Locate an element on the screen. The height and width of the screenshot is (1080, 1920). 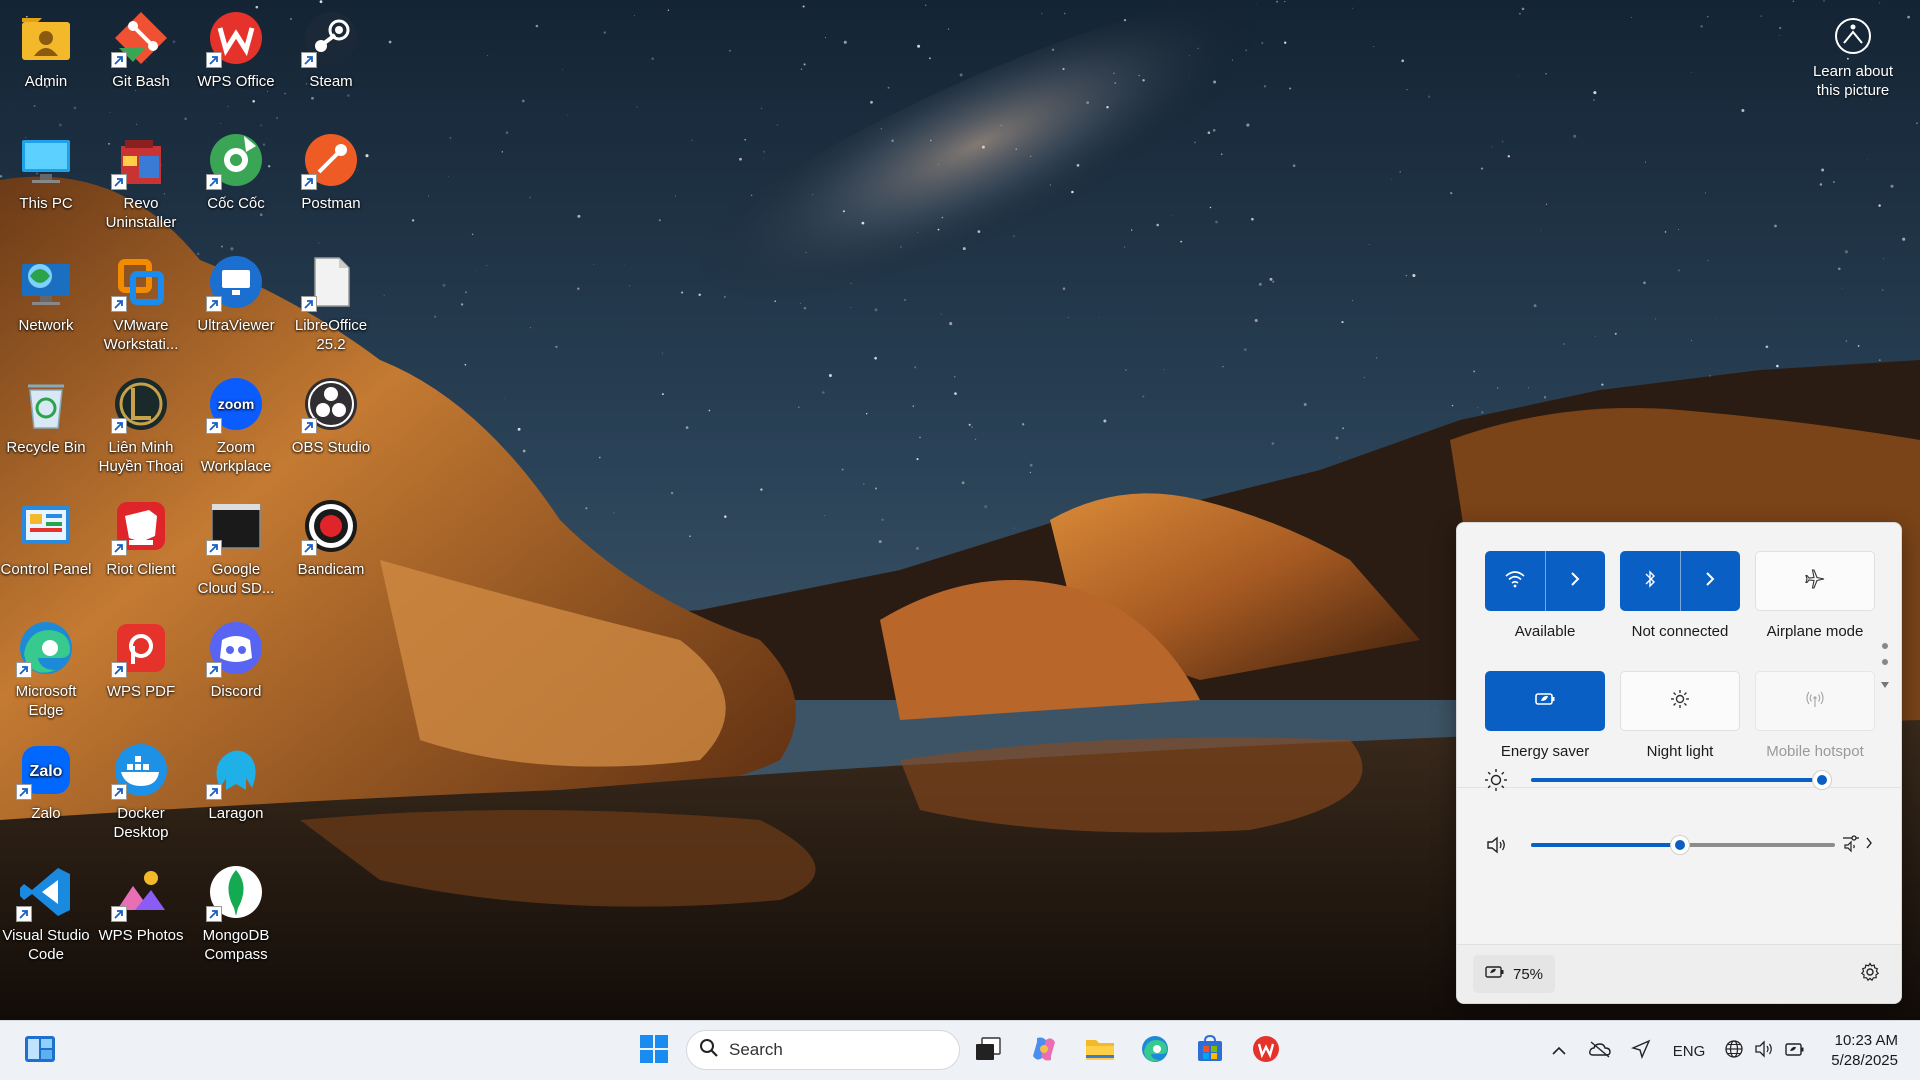
riot-client-icon is located at coordinates (141, 526).